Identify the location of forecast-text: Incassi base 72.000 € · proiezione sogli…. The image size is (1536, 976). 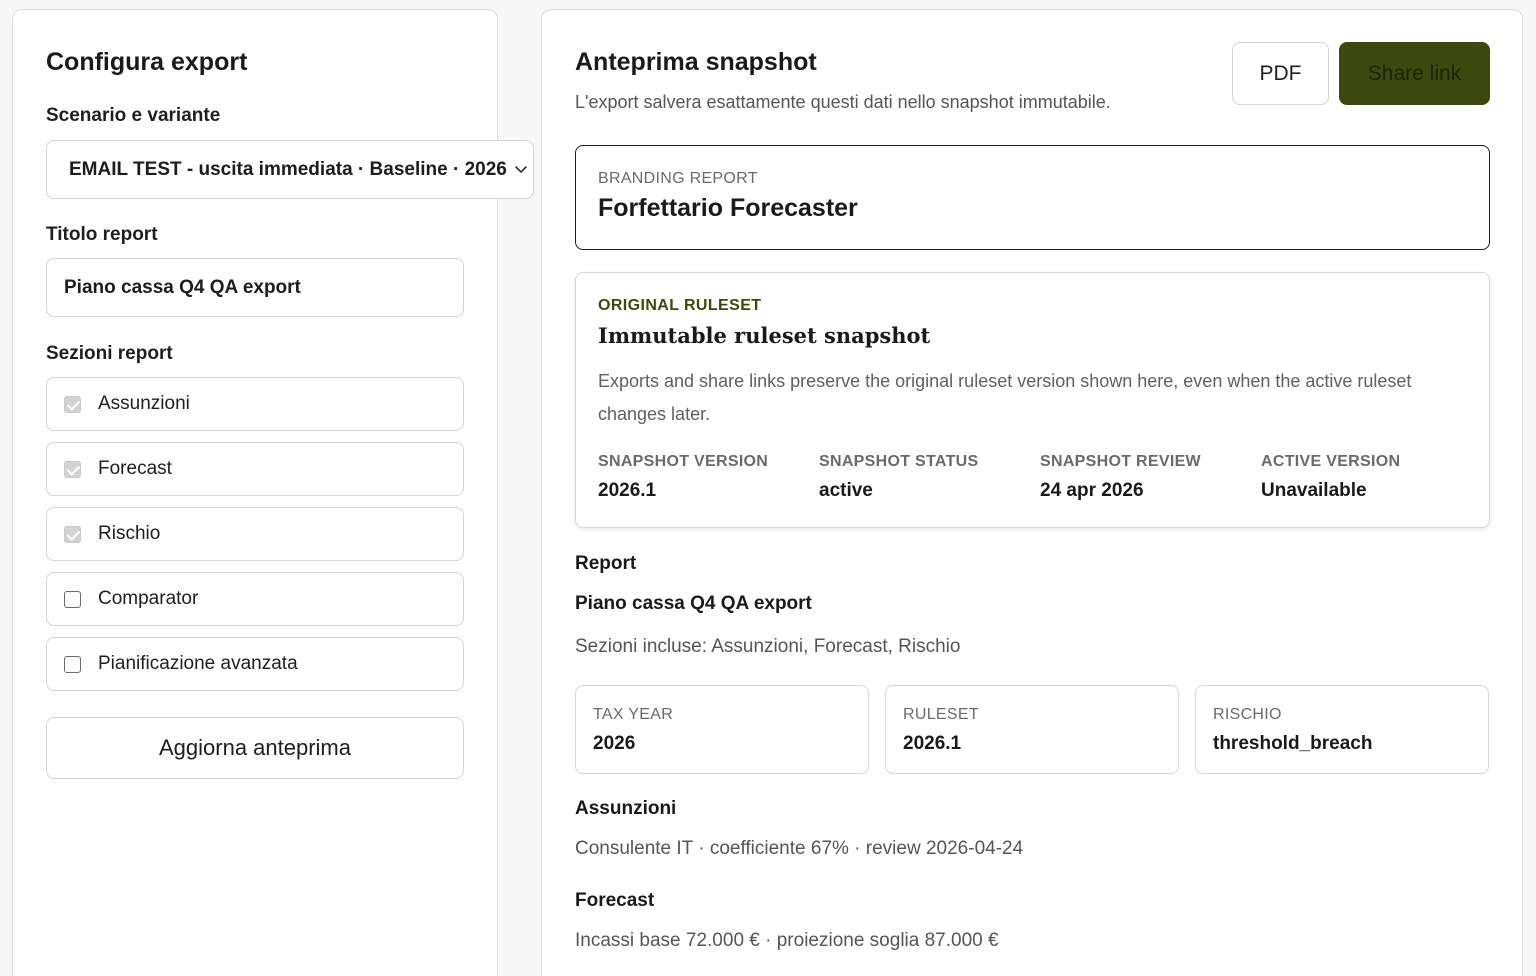
(787, 940).